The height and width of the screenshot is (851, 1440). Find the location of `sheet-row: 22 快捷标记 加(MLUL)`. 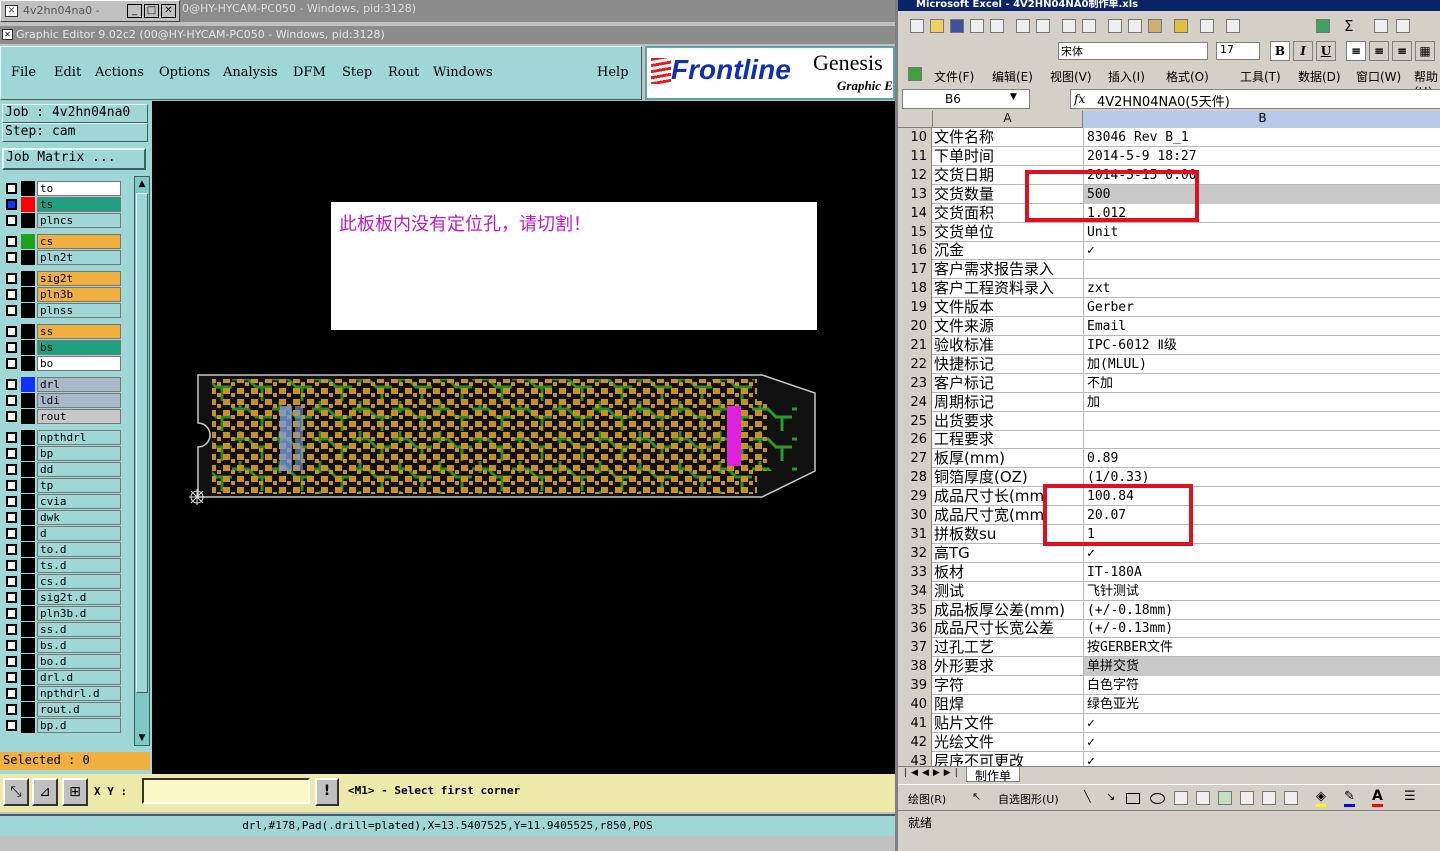

sheet-row: 22 快捷标记 加(MLUL) is located at coordinates (1169, 364).